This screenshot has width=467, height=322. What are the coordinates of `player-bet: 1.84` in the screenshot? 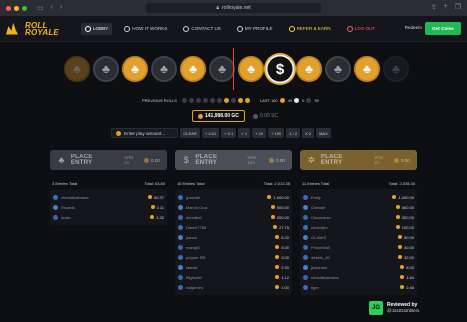 It's located at (407, 277).